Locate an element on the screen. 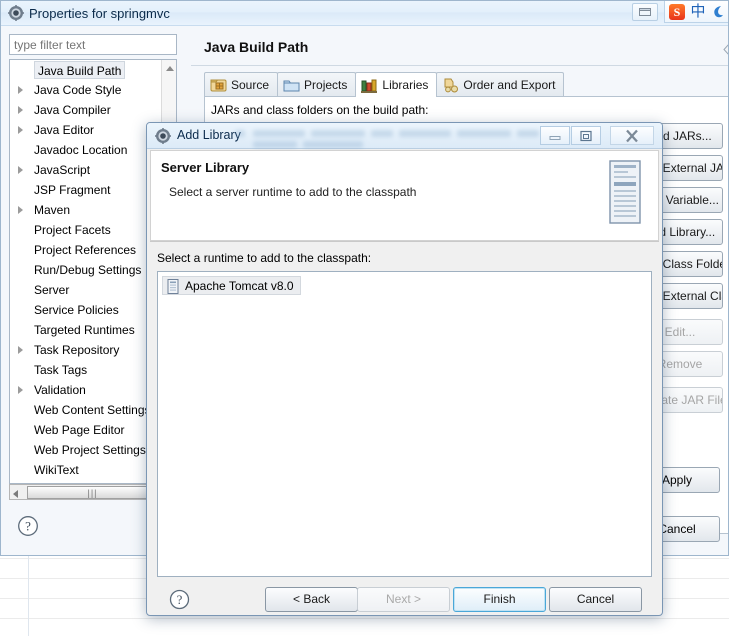 This screenshot has height=636, width=729. sidebar-item-java-compiler: Java Compiler is located at coordinates (93, 110).